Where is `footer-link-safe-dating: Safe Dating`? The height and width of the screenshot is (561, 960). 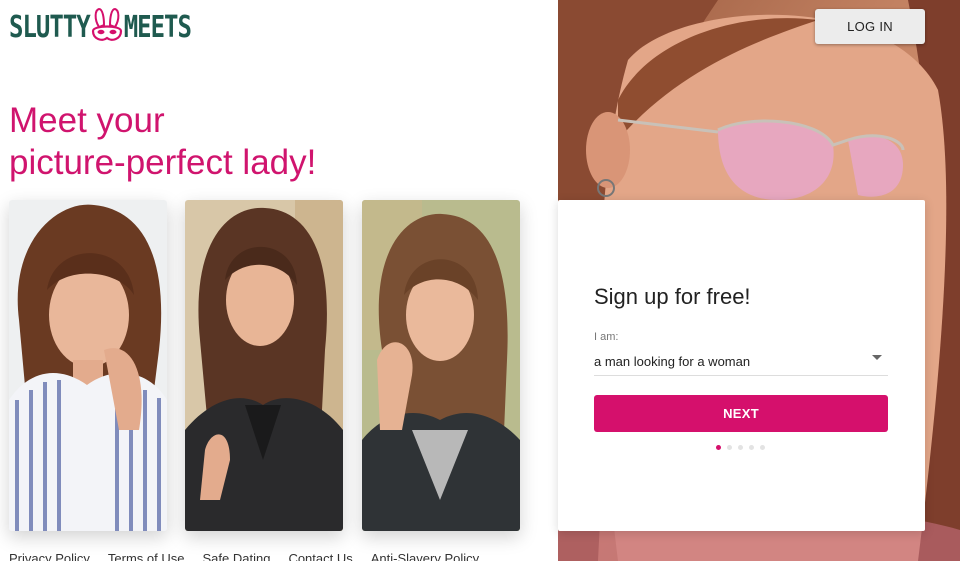 footer-link-safe-dating: Safe Dating is located at coordinates (237, 556).